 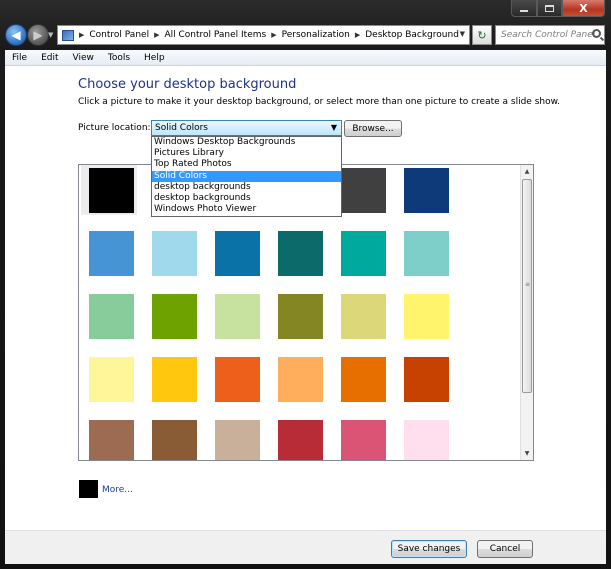 I want to click on forward-arrow-icon: ▶, so click(x=38, y=35).